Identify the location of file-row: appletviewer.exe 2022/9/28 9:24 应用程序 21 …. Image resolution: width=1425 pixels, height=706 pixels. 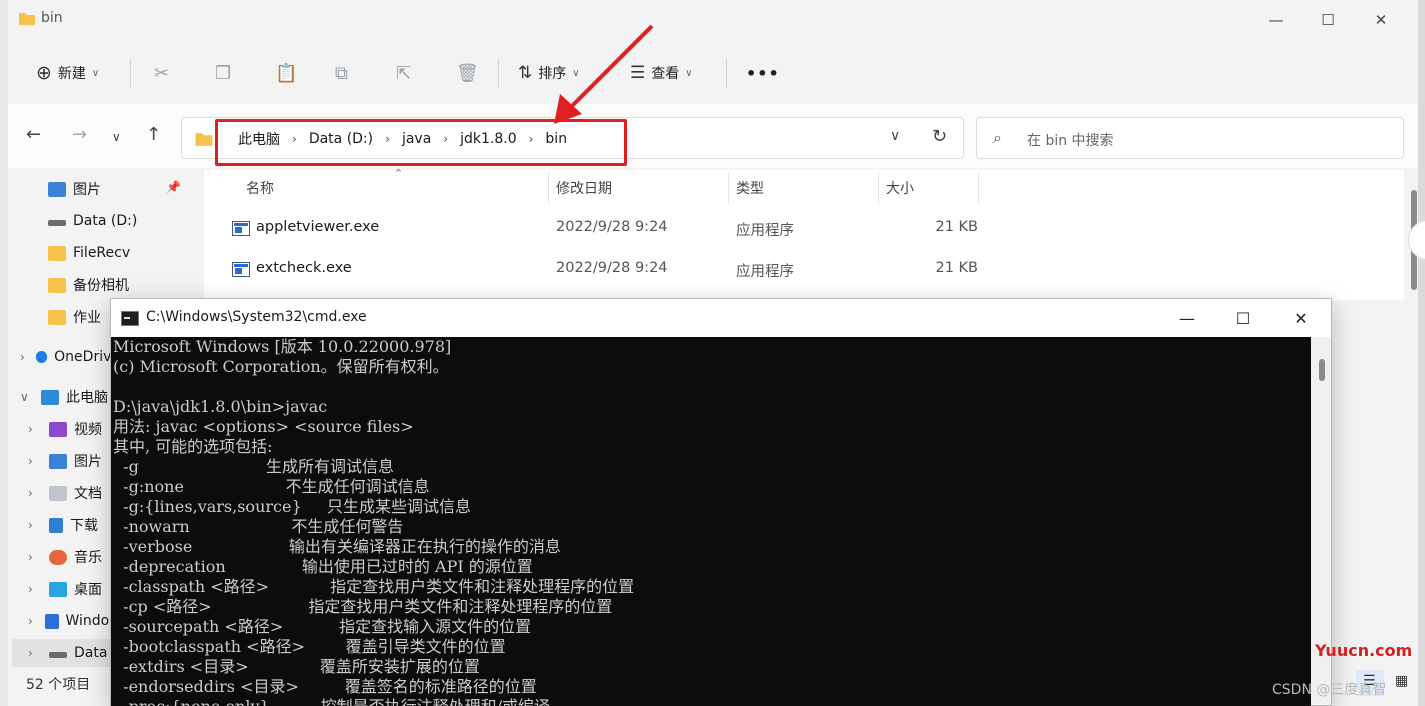
(604, 228).